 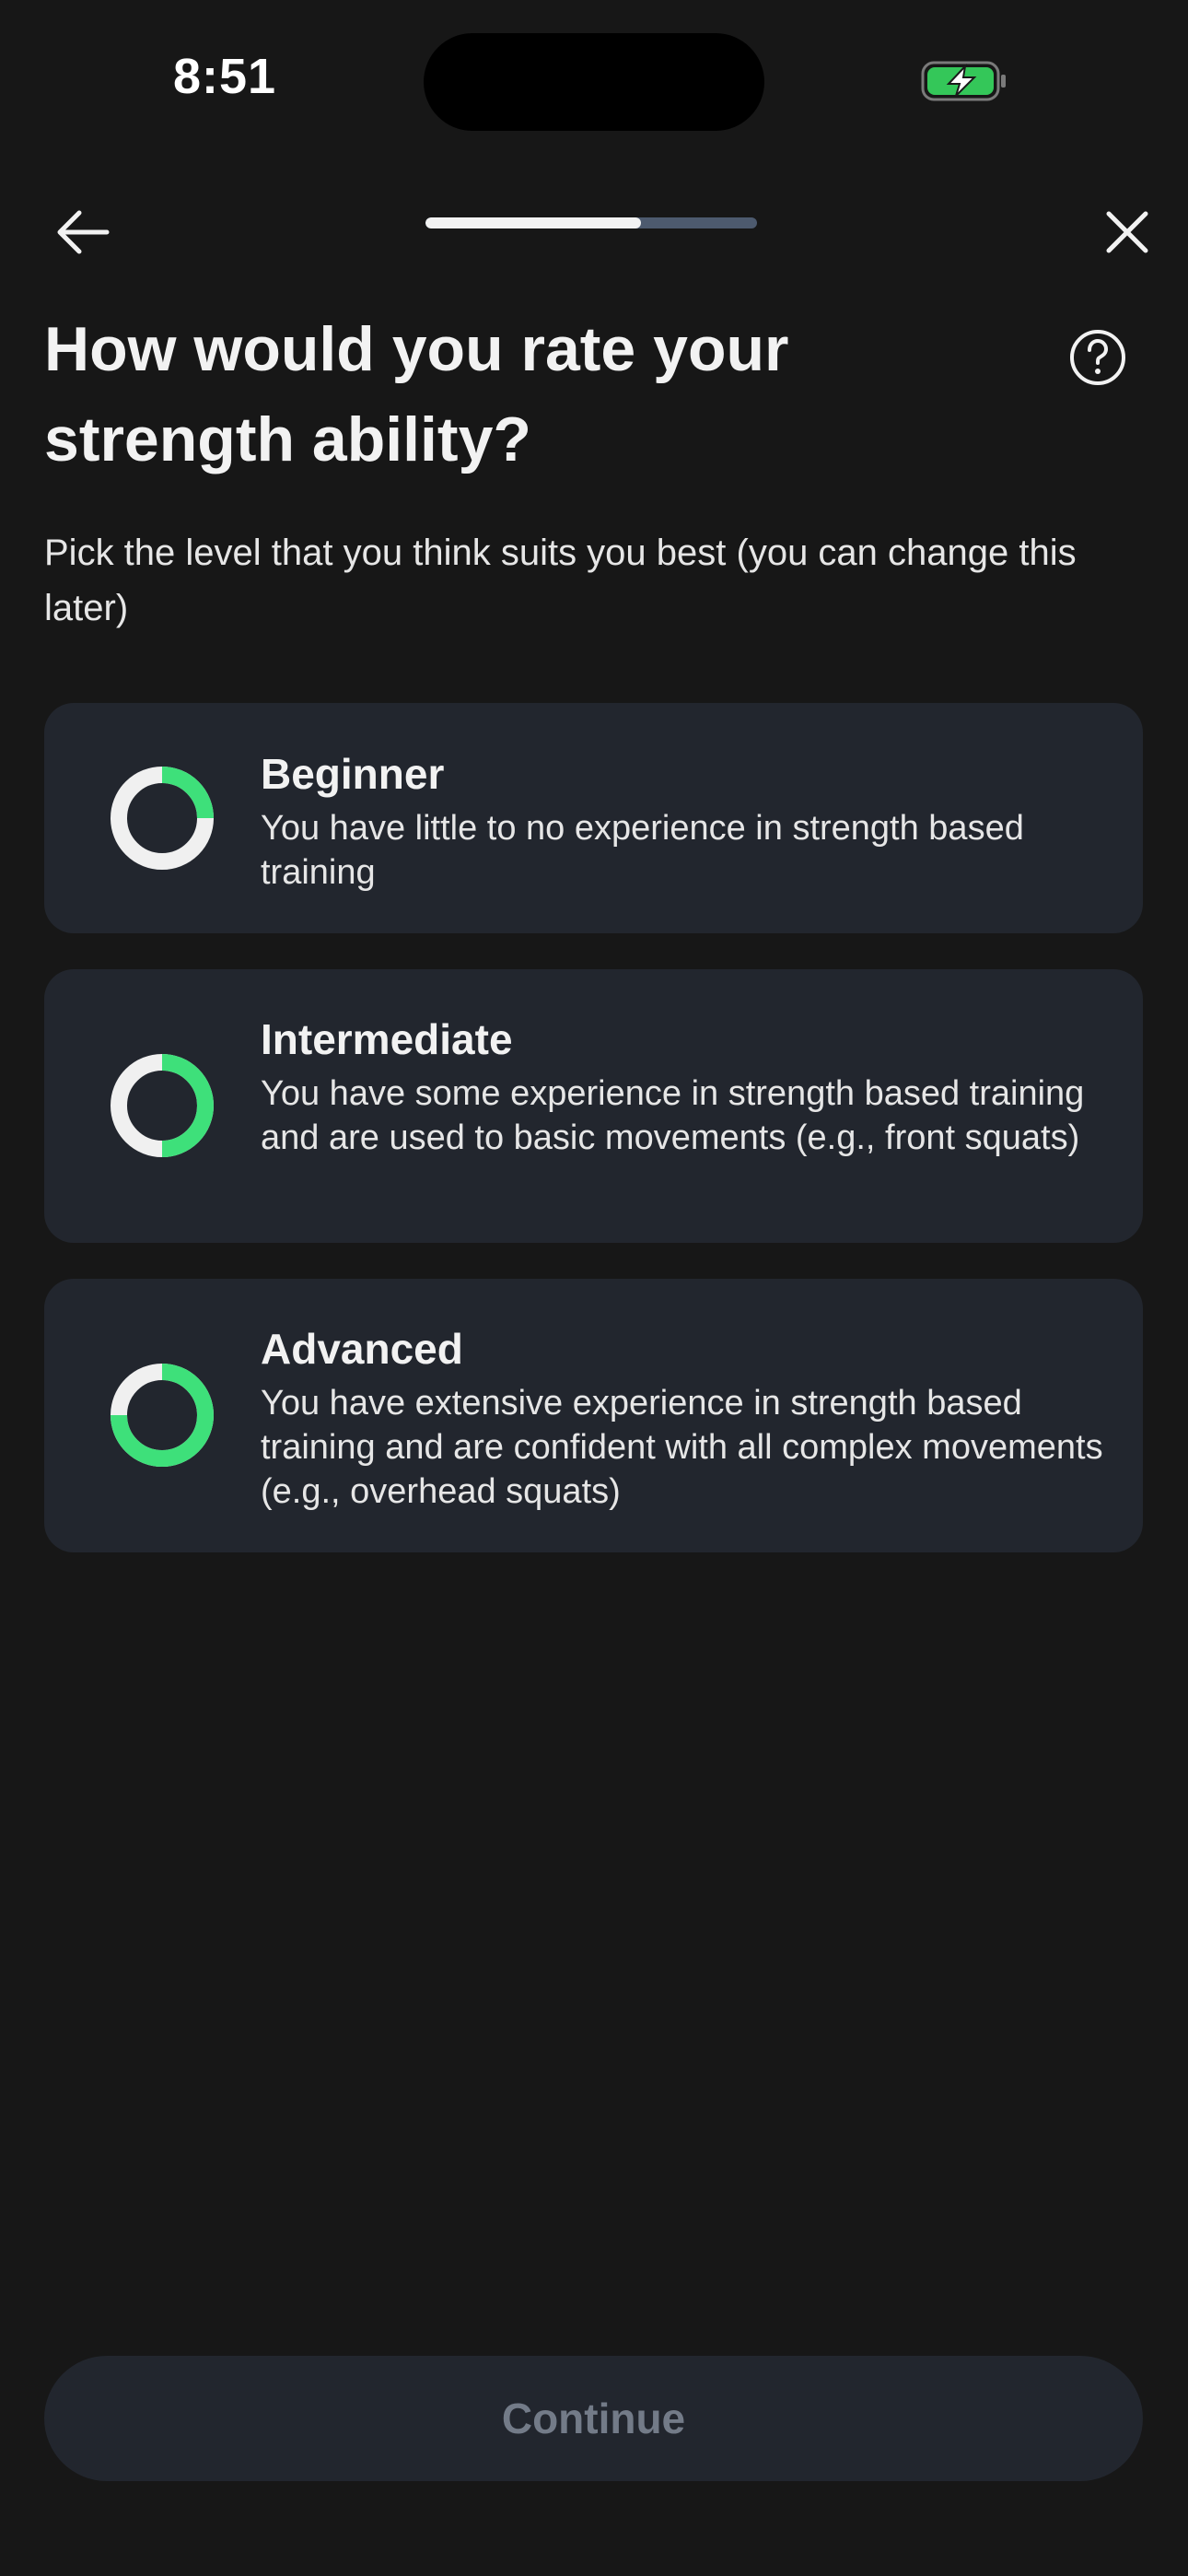 I want to click on back-button, so click(x=83, y=232).